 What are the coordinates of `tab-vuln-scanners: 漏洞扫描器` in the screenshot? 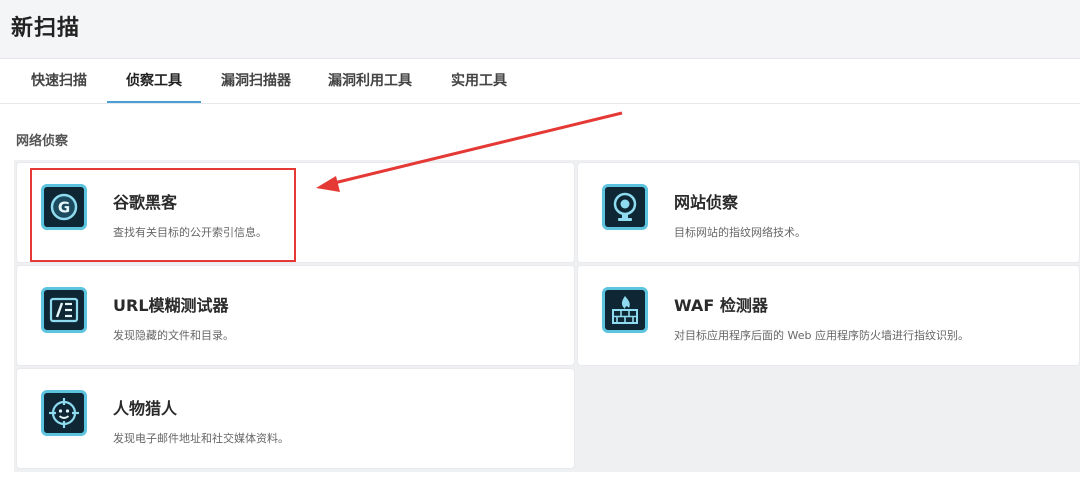 It's located at (256, 81).